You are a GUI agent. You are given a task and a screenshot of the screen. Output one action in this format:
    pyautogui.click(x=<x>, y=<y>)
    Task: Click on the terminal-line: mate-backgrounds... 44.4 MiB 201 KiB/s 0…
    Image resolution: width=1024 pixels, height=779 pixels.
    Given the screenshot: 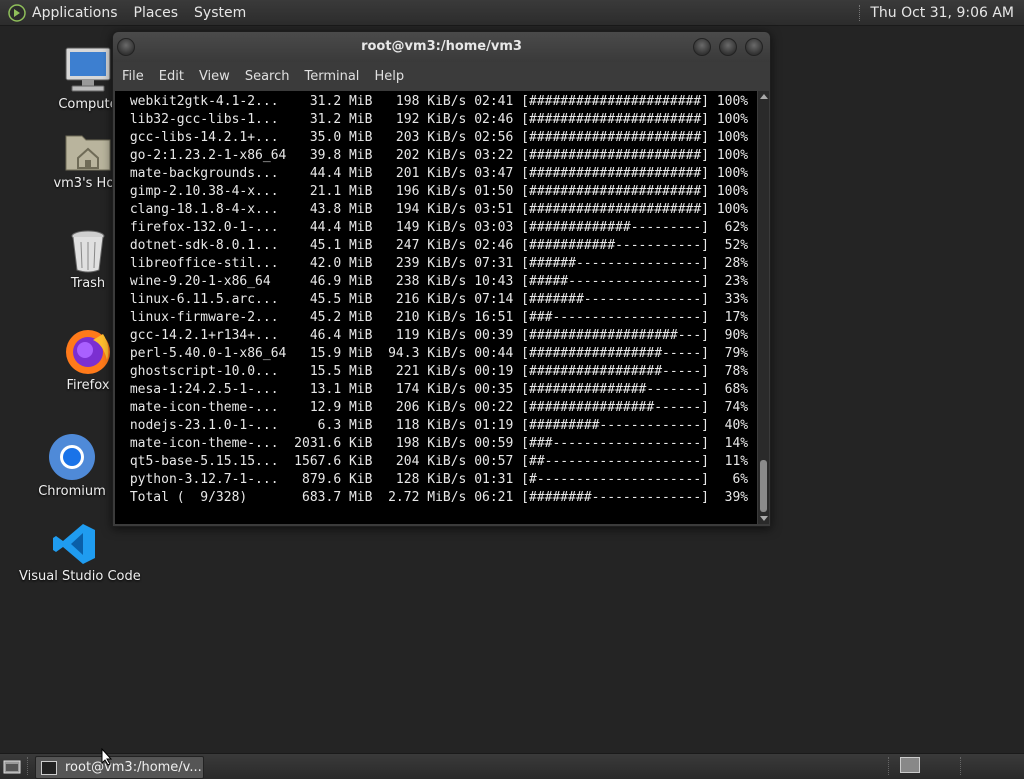 What is the action you would take?
    pyautogui.click(x=435, y=173)
    